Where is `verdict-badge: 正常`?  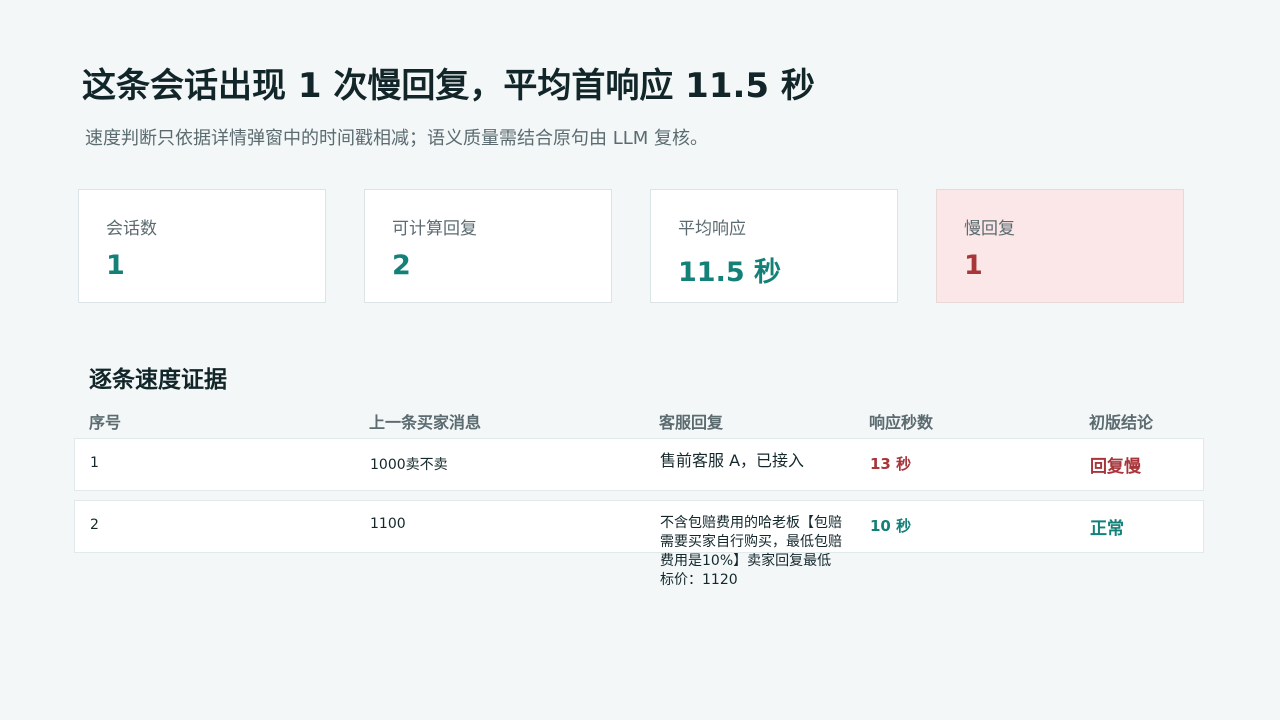
verdict-badge: 正常 is located at coordinates (1107, 529).